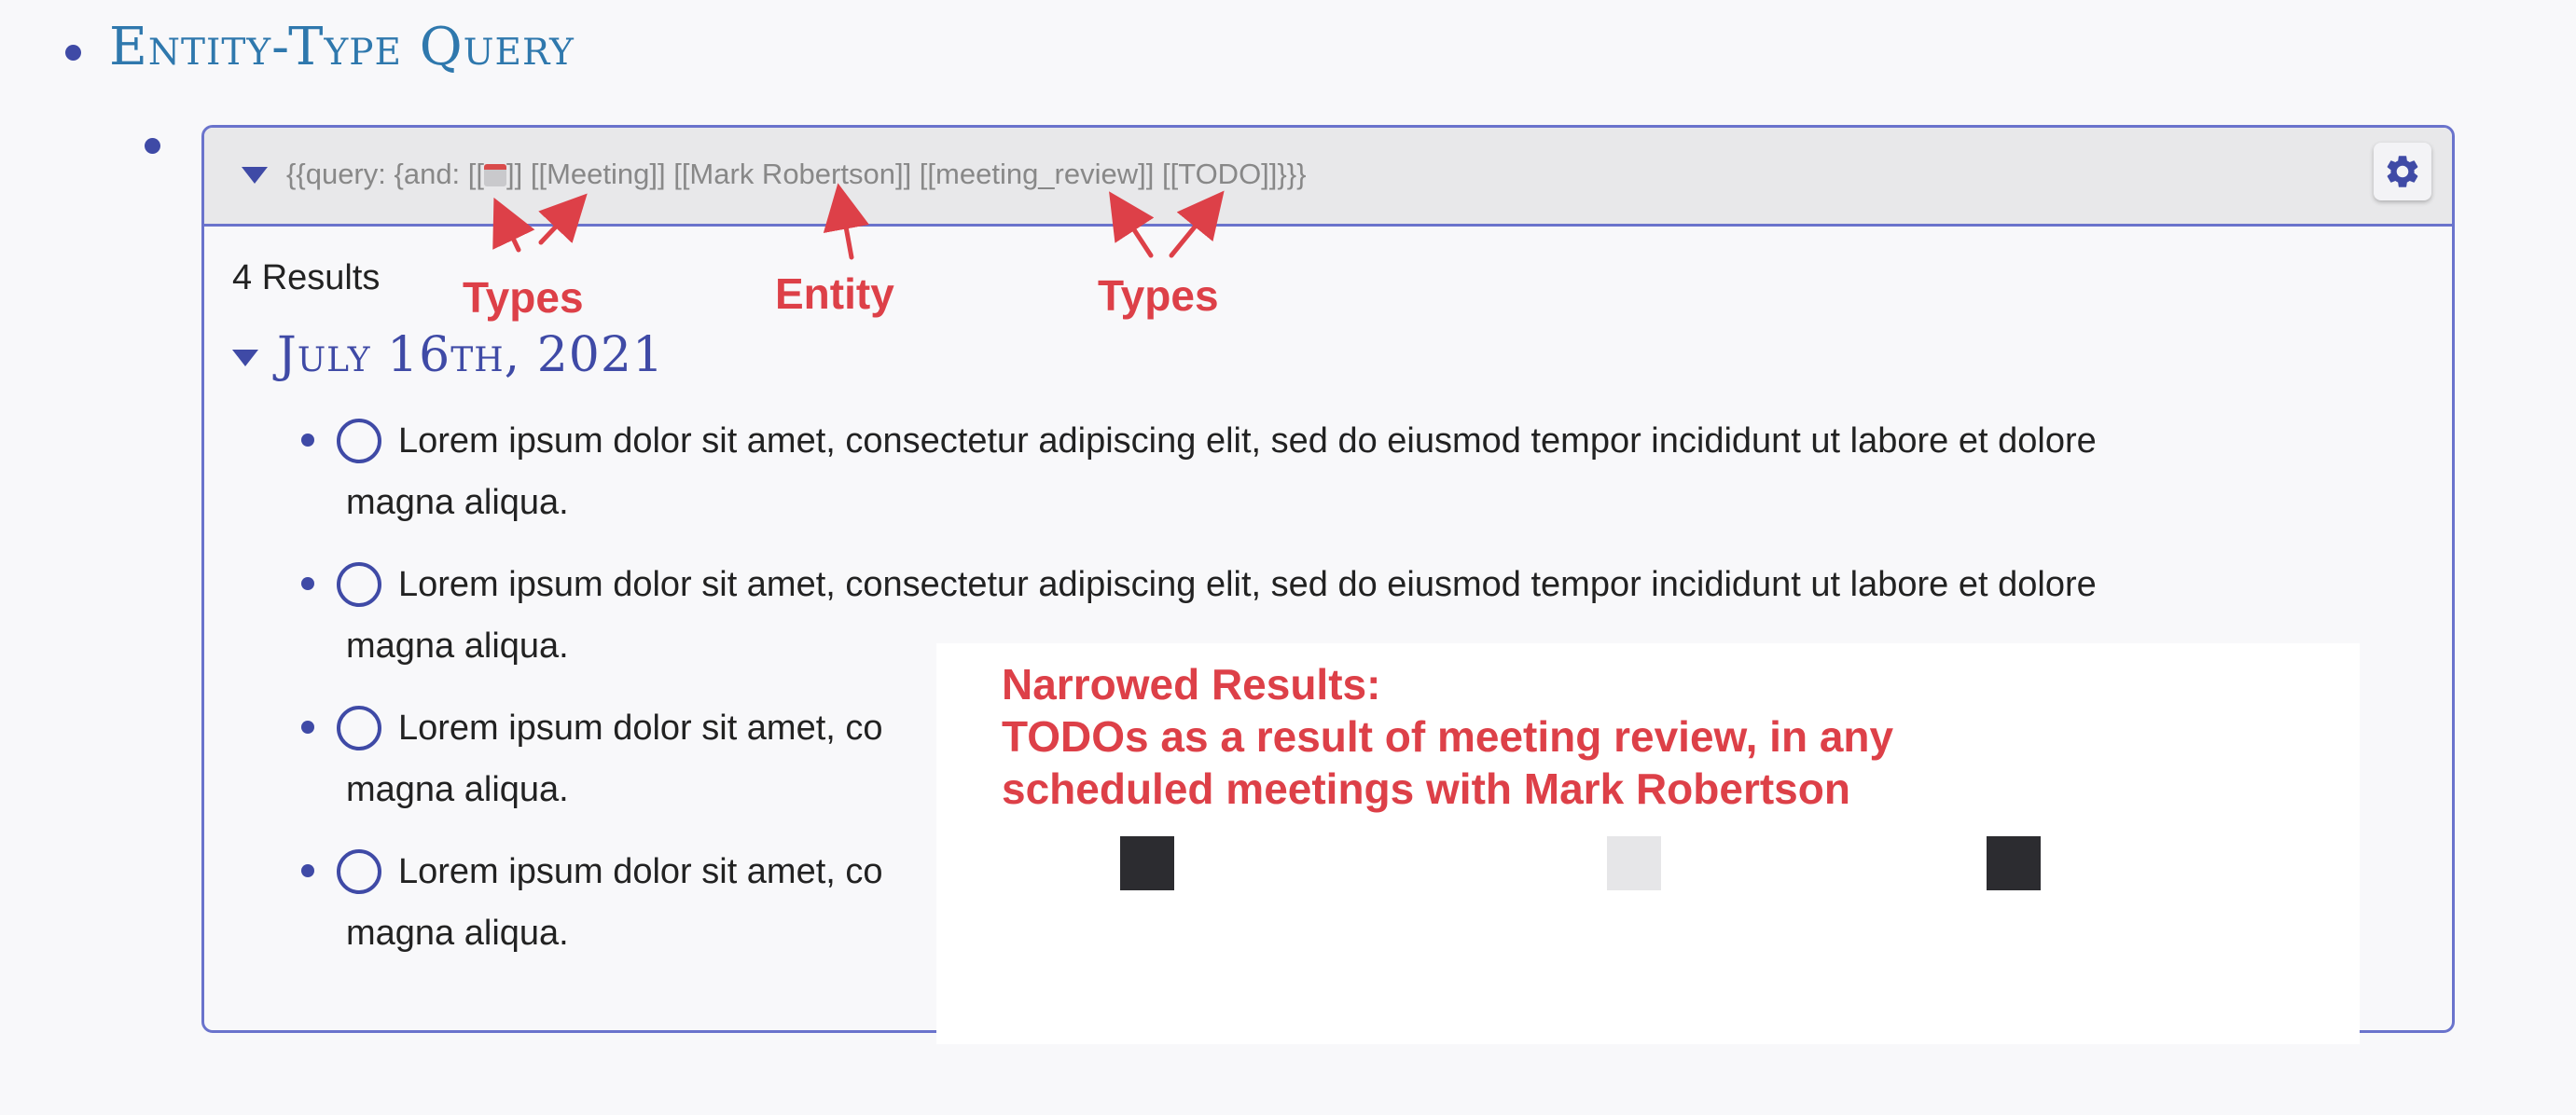 The image size is (2576, 1115). Describe the element at coordinates (1191, 684) in the screenshot. I see `annotation-narrowed-title: Narrowed Results:` at that location.